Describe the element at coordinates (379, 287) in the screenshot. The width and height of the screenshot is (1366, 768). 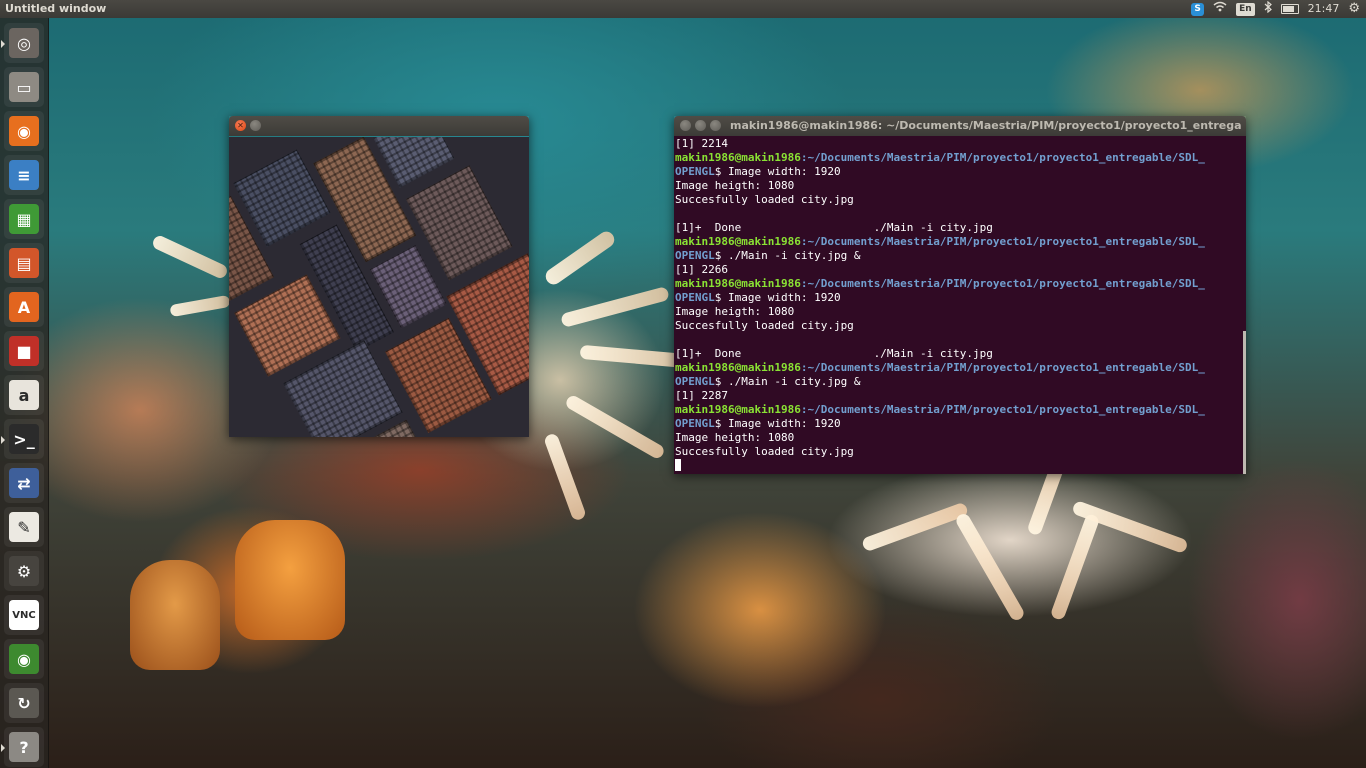
I see `city-image` at that location.